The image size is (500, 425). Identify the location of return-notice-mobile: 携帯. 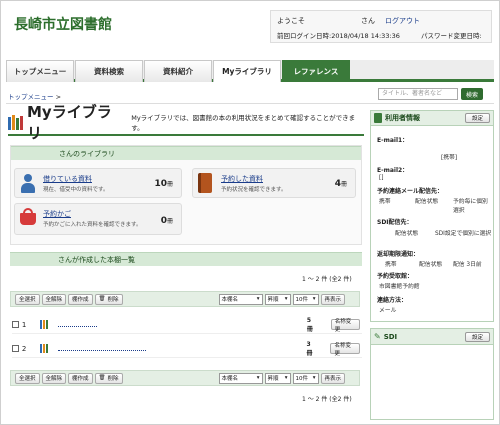
(391, 265).